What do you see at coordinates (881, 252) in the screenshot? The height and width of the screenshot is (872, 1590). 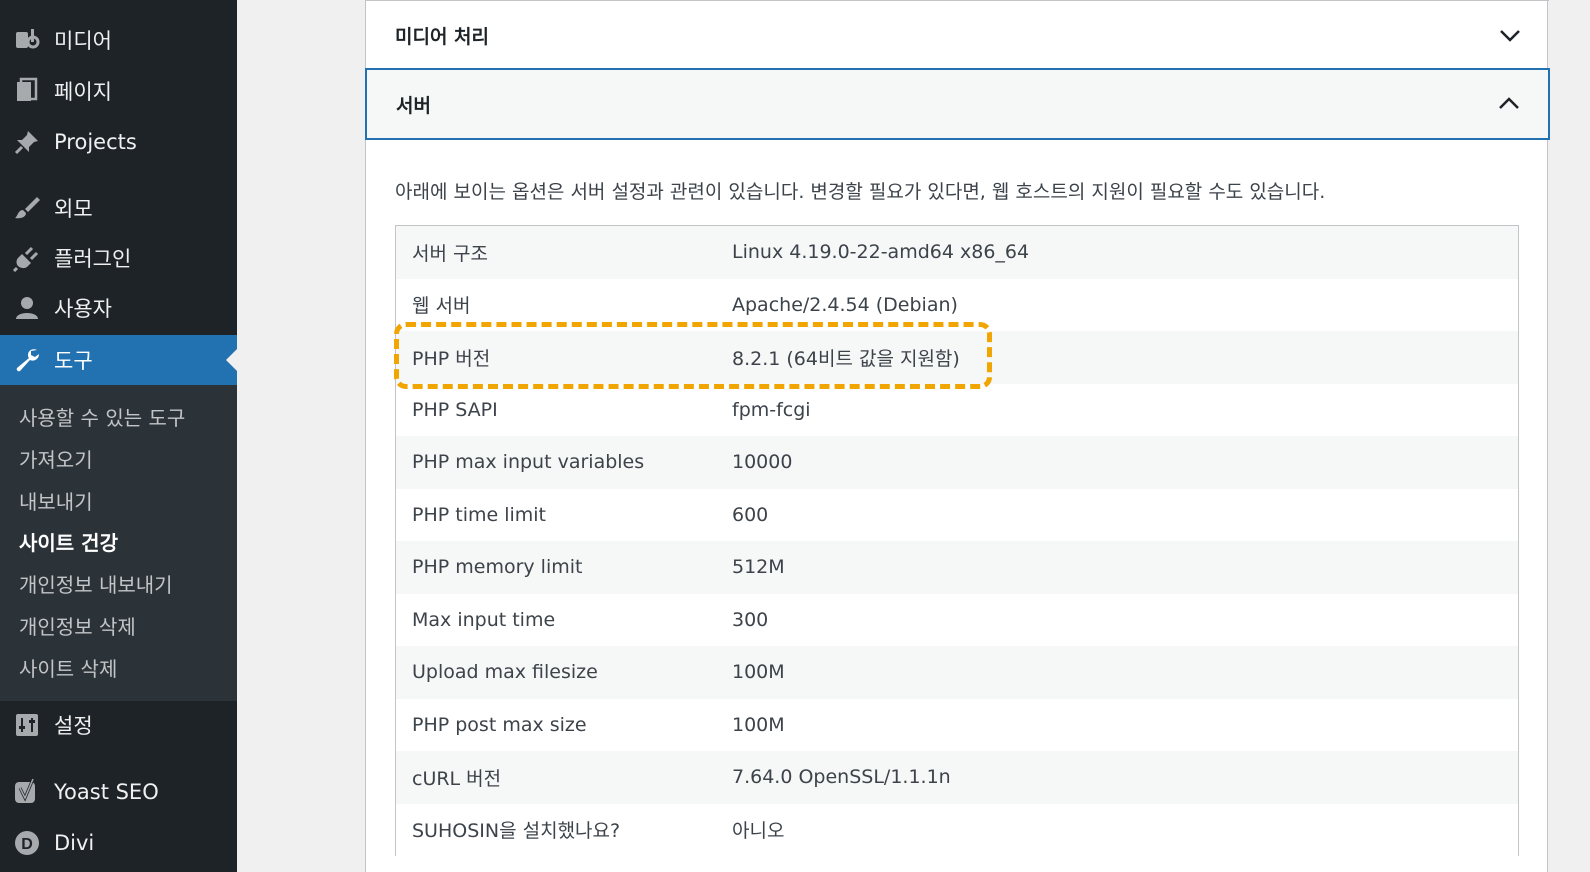 I see `row-value: Linux 4.19.0-22-amd64 x86_64` at bounding box center [881, 252].